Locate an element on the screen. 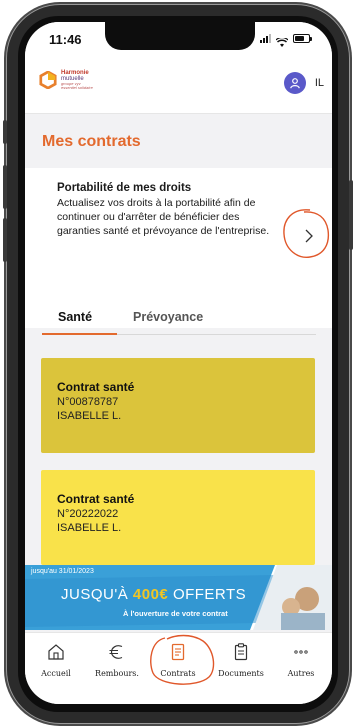 The height and width of the screenshot is (728, 356). wifi-icon is located at coordinates (282, 40).